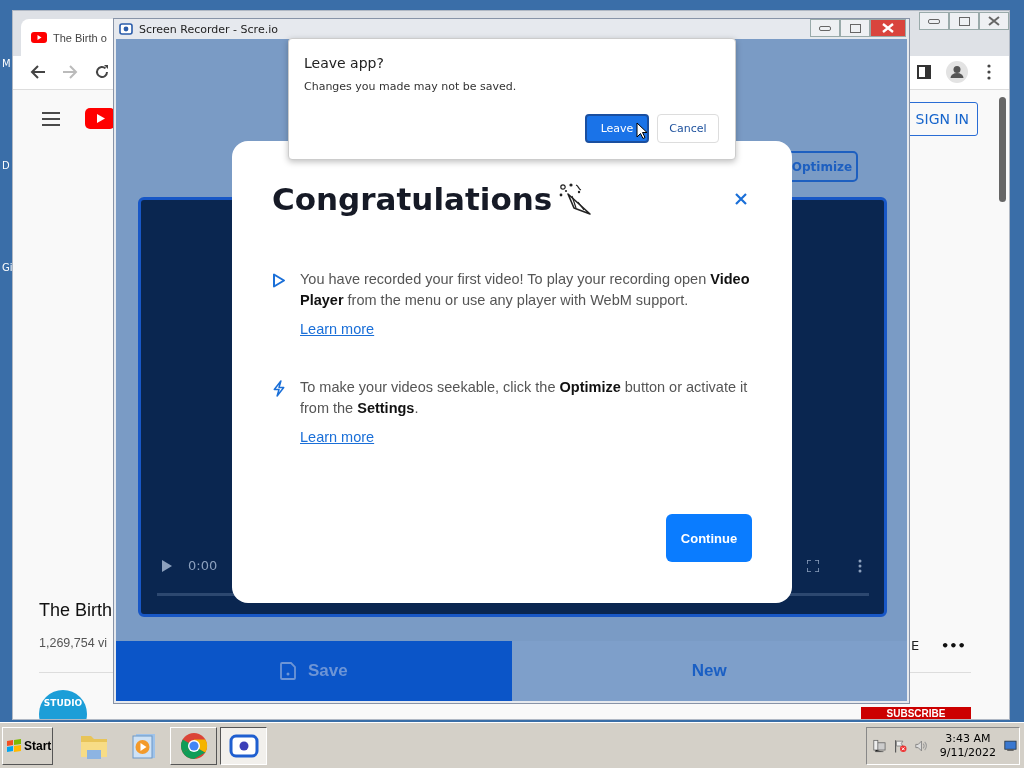 The height and width of the screenshot is (768, 1024). Describe the element at coordinates (617, 128) in the screenshot. I see `leave-button: Leave` at that location.